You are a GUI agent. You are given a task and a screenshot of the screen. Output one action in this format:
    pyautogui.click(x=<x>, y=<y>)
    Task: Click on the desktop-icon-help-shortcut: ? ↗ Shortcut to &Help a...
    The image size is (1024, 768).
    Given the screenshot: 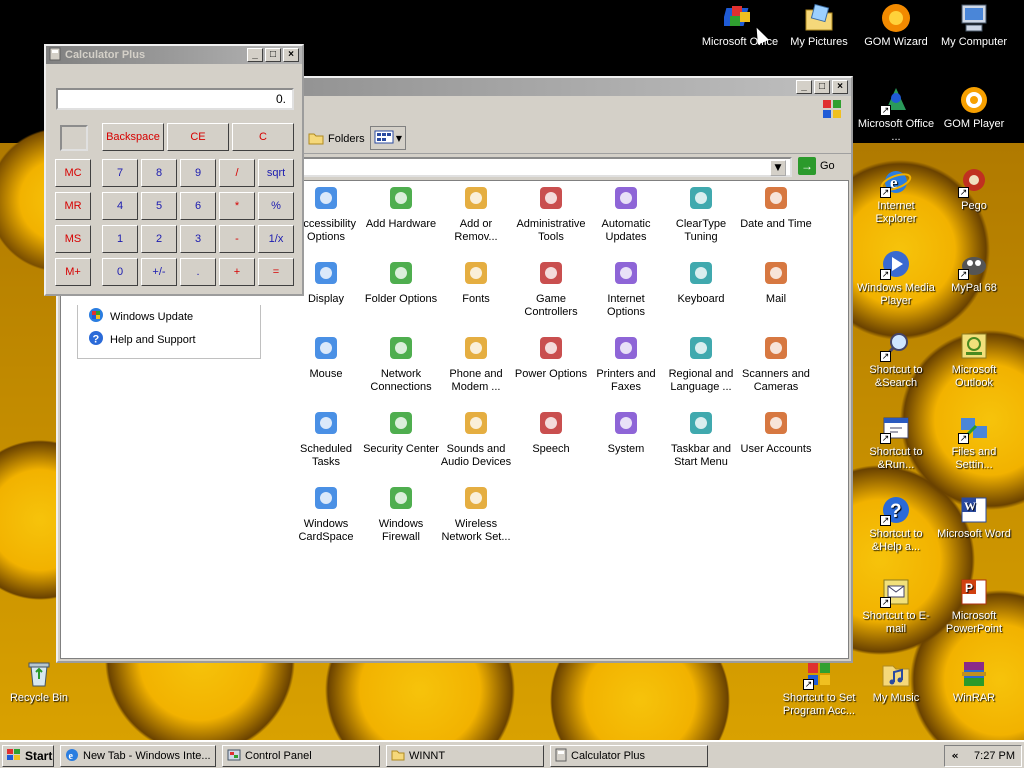 What is the action you would take?
    pyautogui.click(x=896, y=524)
    